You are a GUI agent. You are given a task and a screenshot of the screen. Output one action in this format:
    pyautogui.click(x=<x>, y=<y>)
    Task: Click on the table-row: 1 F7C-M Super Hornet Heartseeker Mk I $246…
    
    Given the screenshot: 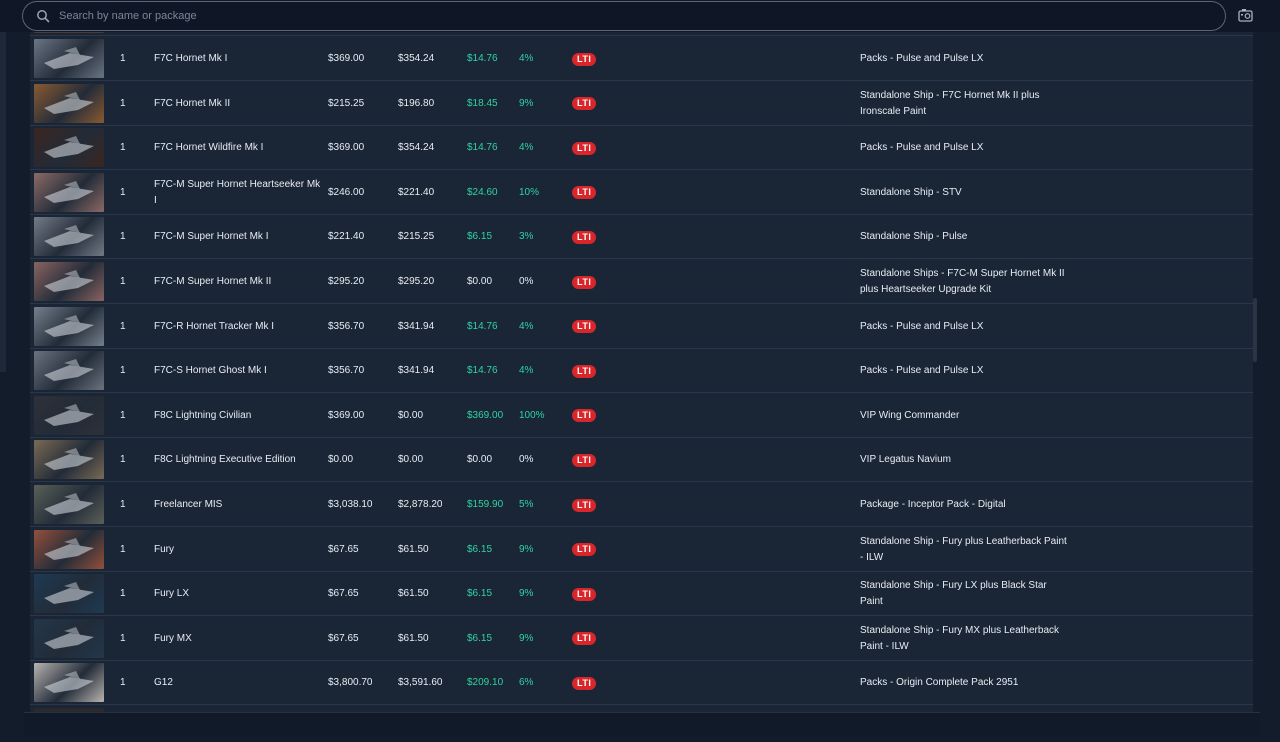 What is the action you would take?
    pyautogui.click(x=641, y=192)
    